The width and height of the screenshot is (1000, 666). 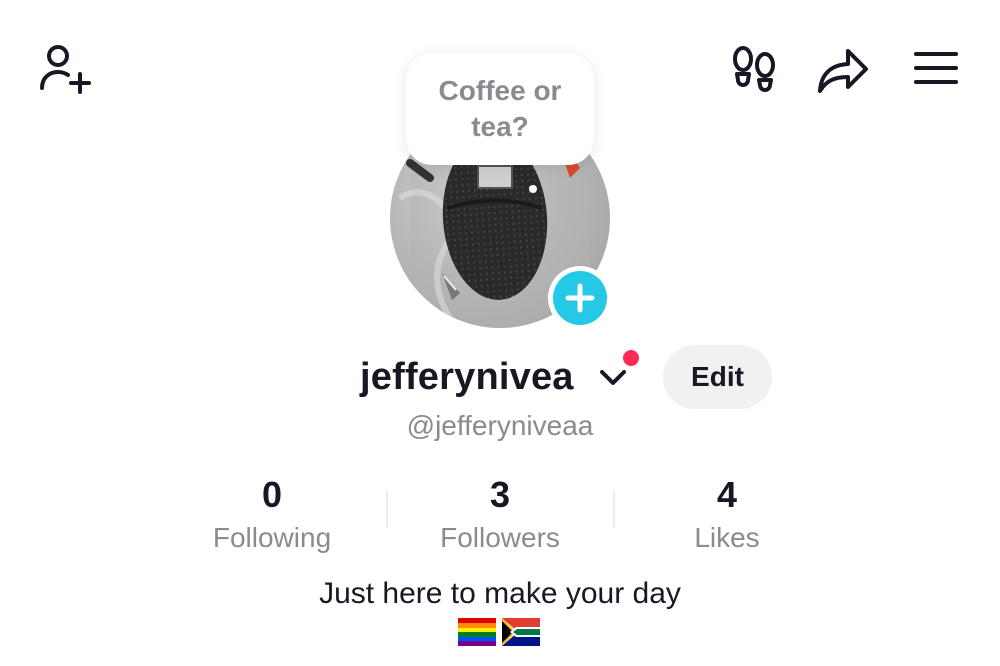 What do you see at coordinates (272, 494) in the screenshot?
I see `stat-following-count: 0` at bounding box center [272, 494].